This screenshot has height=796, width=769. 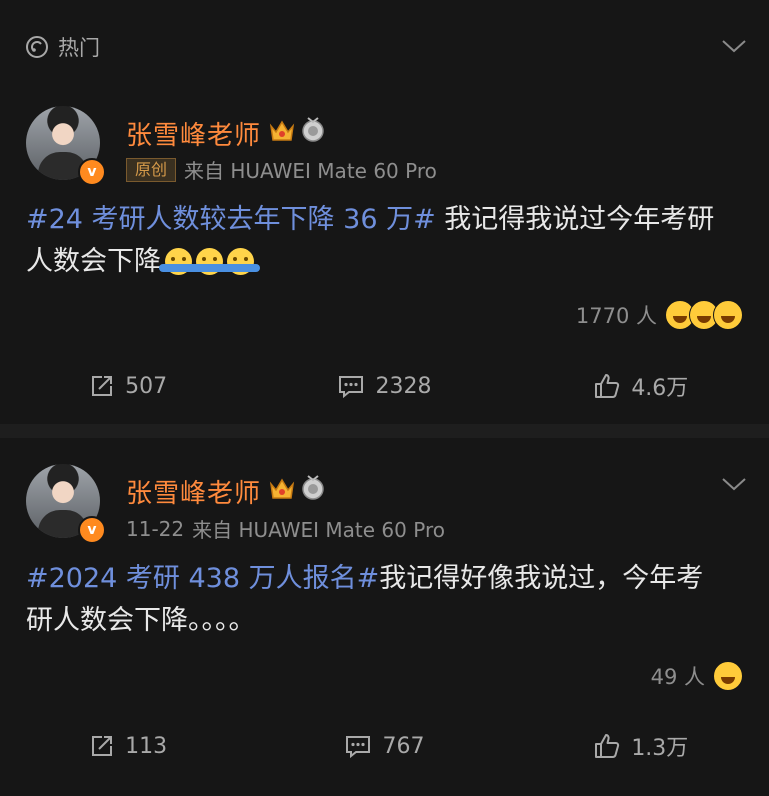 I want to click on like-button: 4.6万, so click(x=641, y=386).